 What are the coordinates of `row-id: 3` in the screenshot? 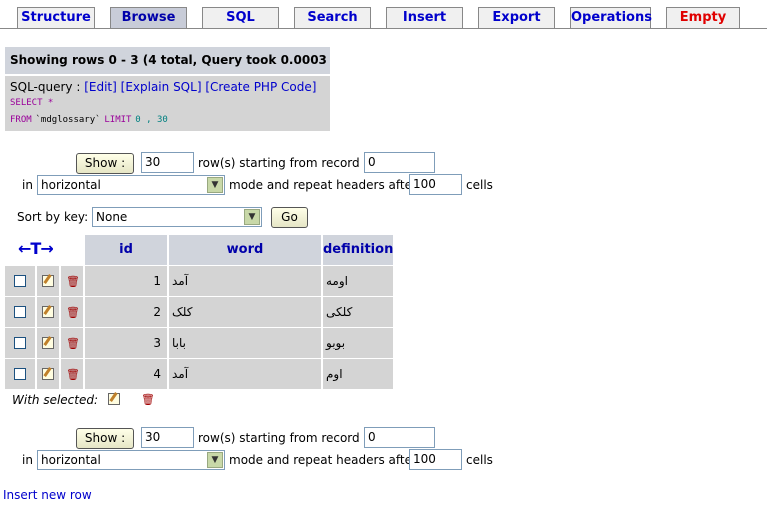 It's located at (126, 343).